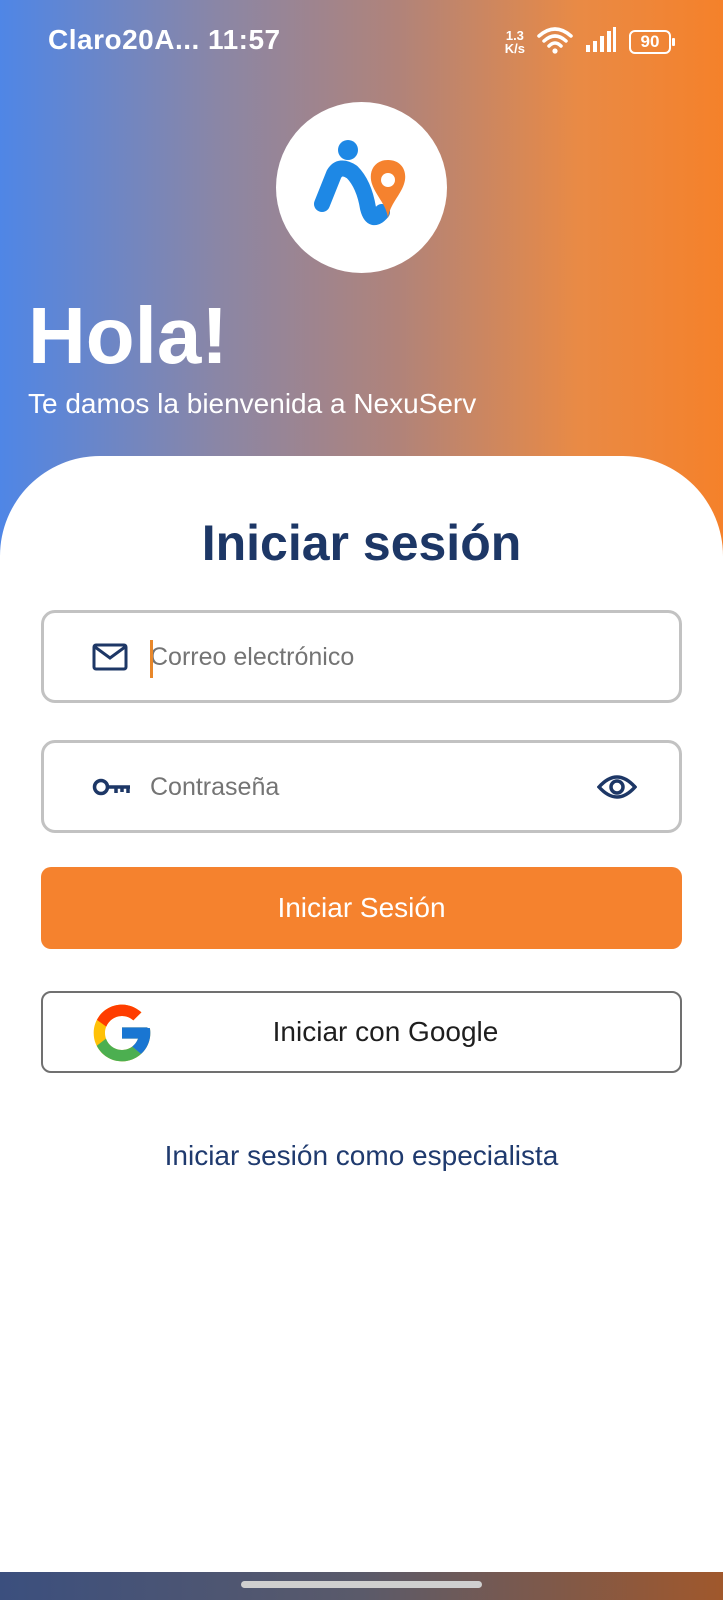 The width and height of the screenshot is (723, 1600). I want to click on login-button: Iniciar Sesión, so click(361, 908).